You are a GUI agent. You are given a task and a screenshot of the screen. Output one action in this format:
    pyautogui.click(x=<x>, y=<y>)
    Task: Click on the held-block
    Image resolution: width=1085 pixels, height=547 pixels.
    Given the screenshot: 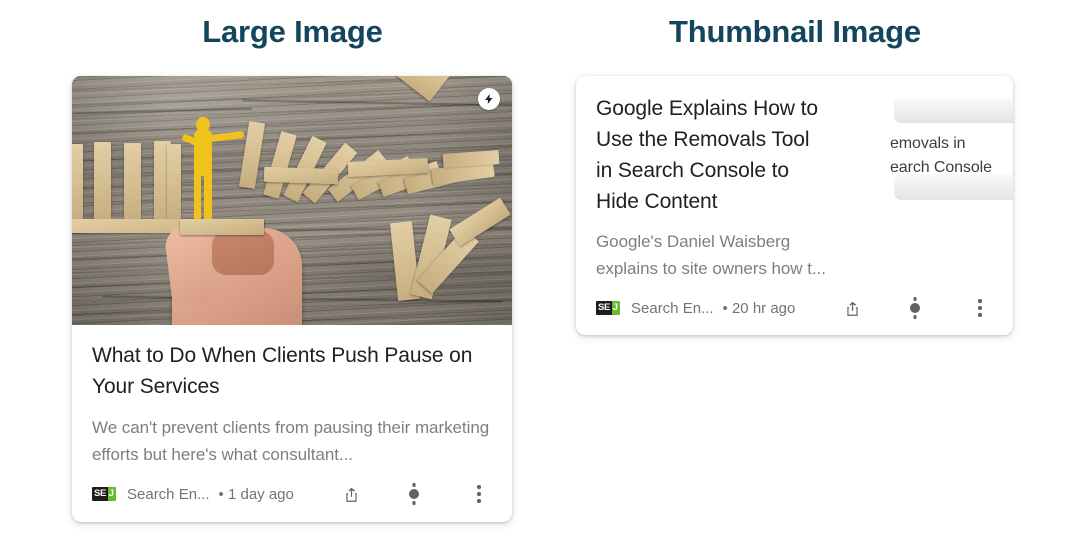 What is the action you would take?
    pyautogui.click(x=222, y=227)
    